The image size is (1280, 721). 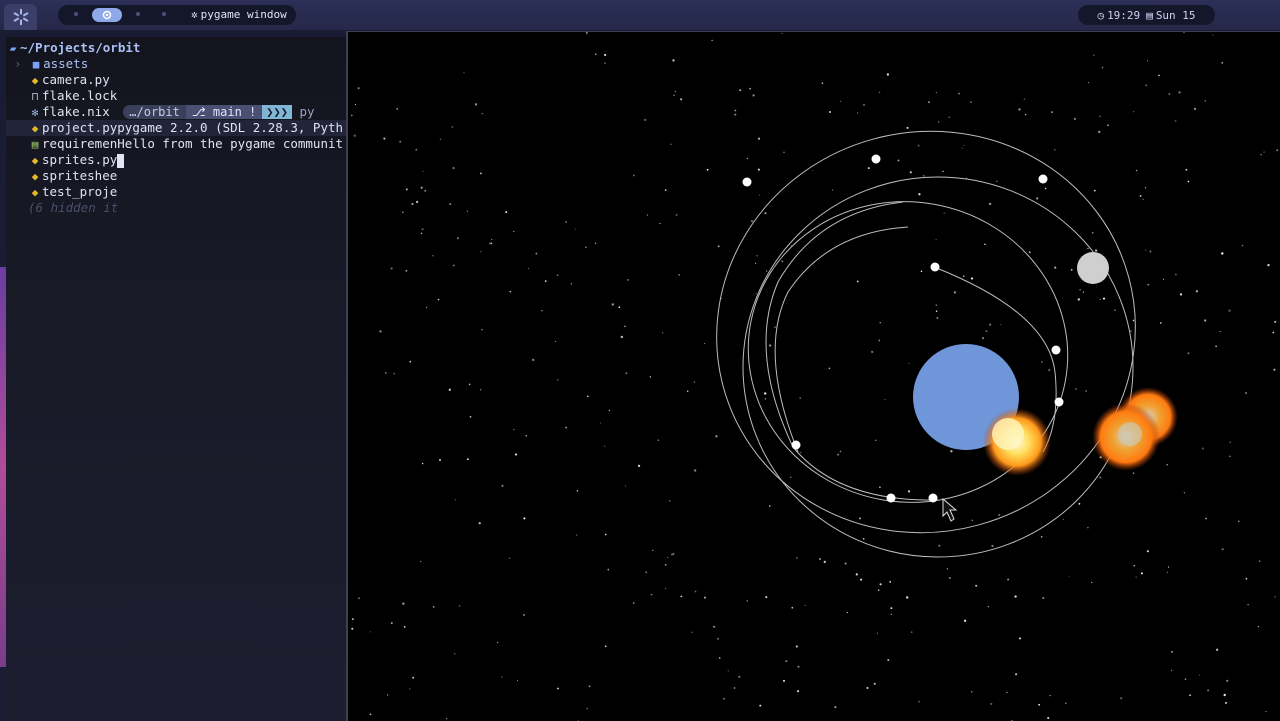 I want to click on file-entry-test-project: ◆ test_proje, so click(x=187, y=192).